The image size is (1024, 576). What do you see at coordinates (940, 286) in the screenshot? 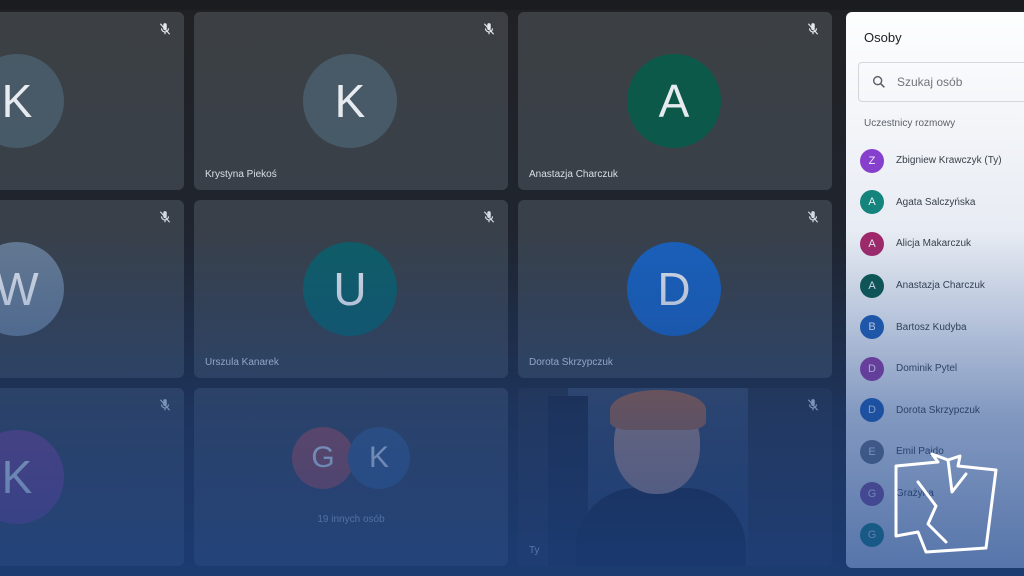
I see `list-name: Anastazja Charczuk` at bounding box center [940, 286].